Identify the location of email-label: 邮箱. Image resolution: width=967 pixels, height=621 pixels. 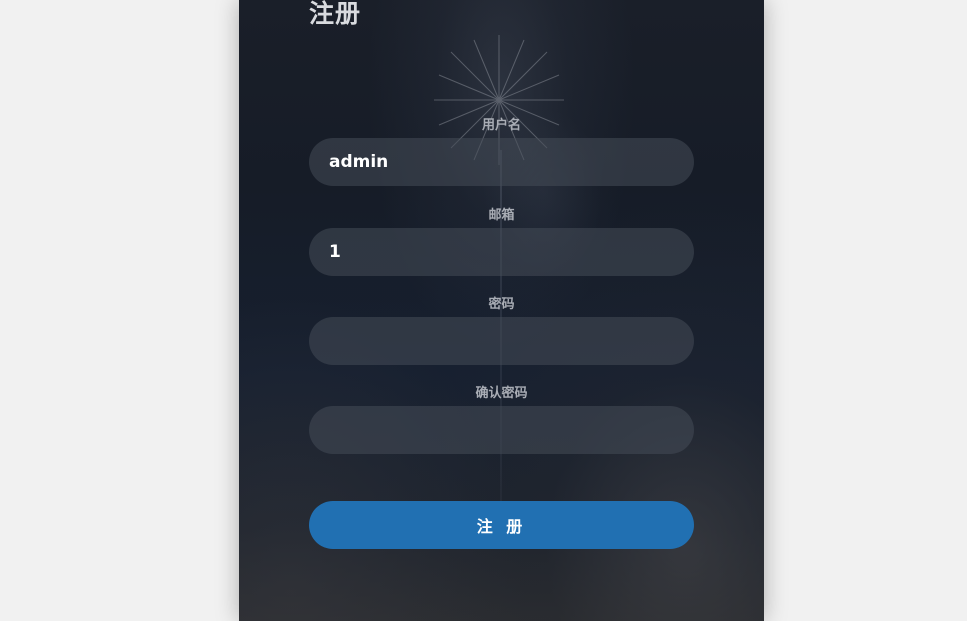
(501, 215).